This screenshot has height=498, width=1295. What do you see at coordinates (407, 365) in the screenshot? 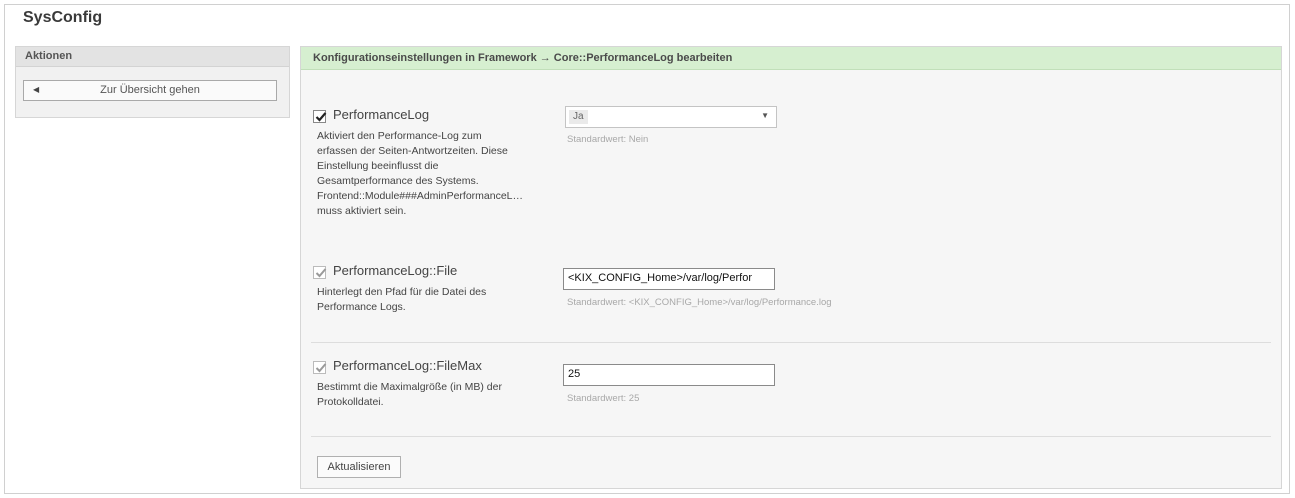
I see `setting-title: PerformanceLog::FileMax` at bounding box center [407, 365].